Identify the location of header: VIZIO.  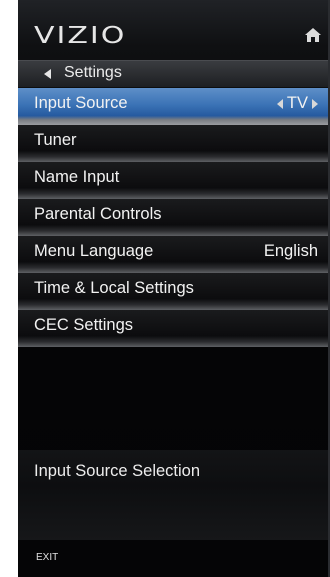
(174, 39).